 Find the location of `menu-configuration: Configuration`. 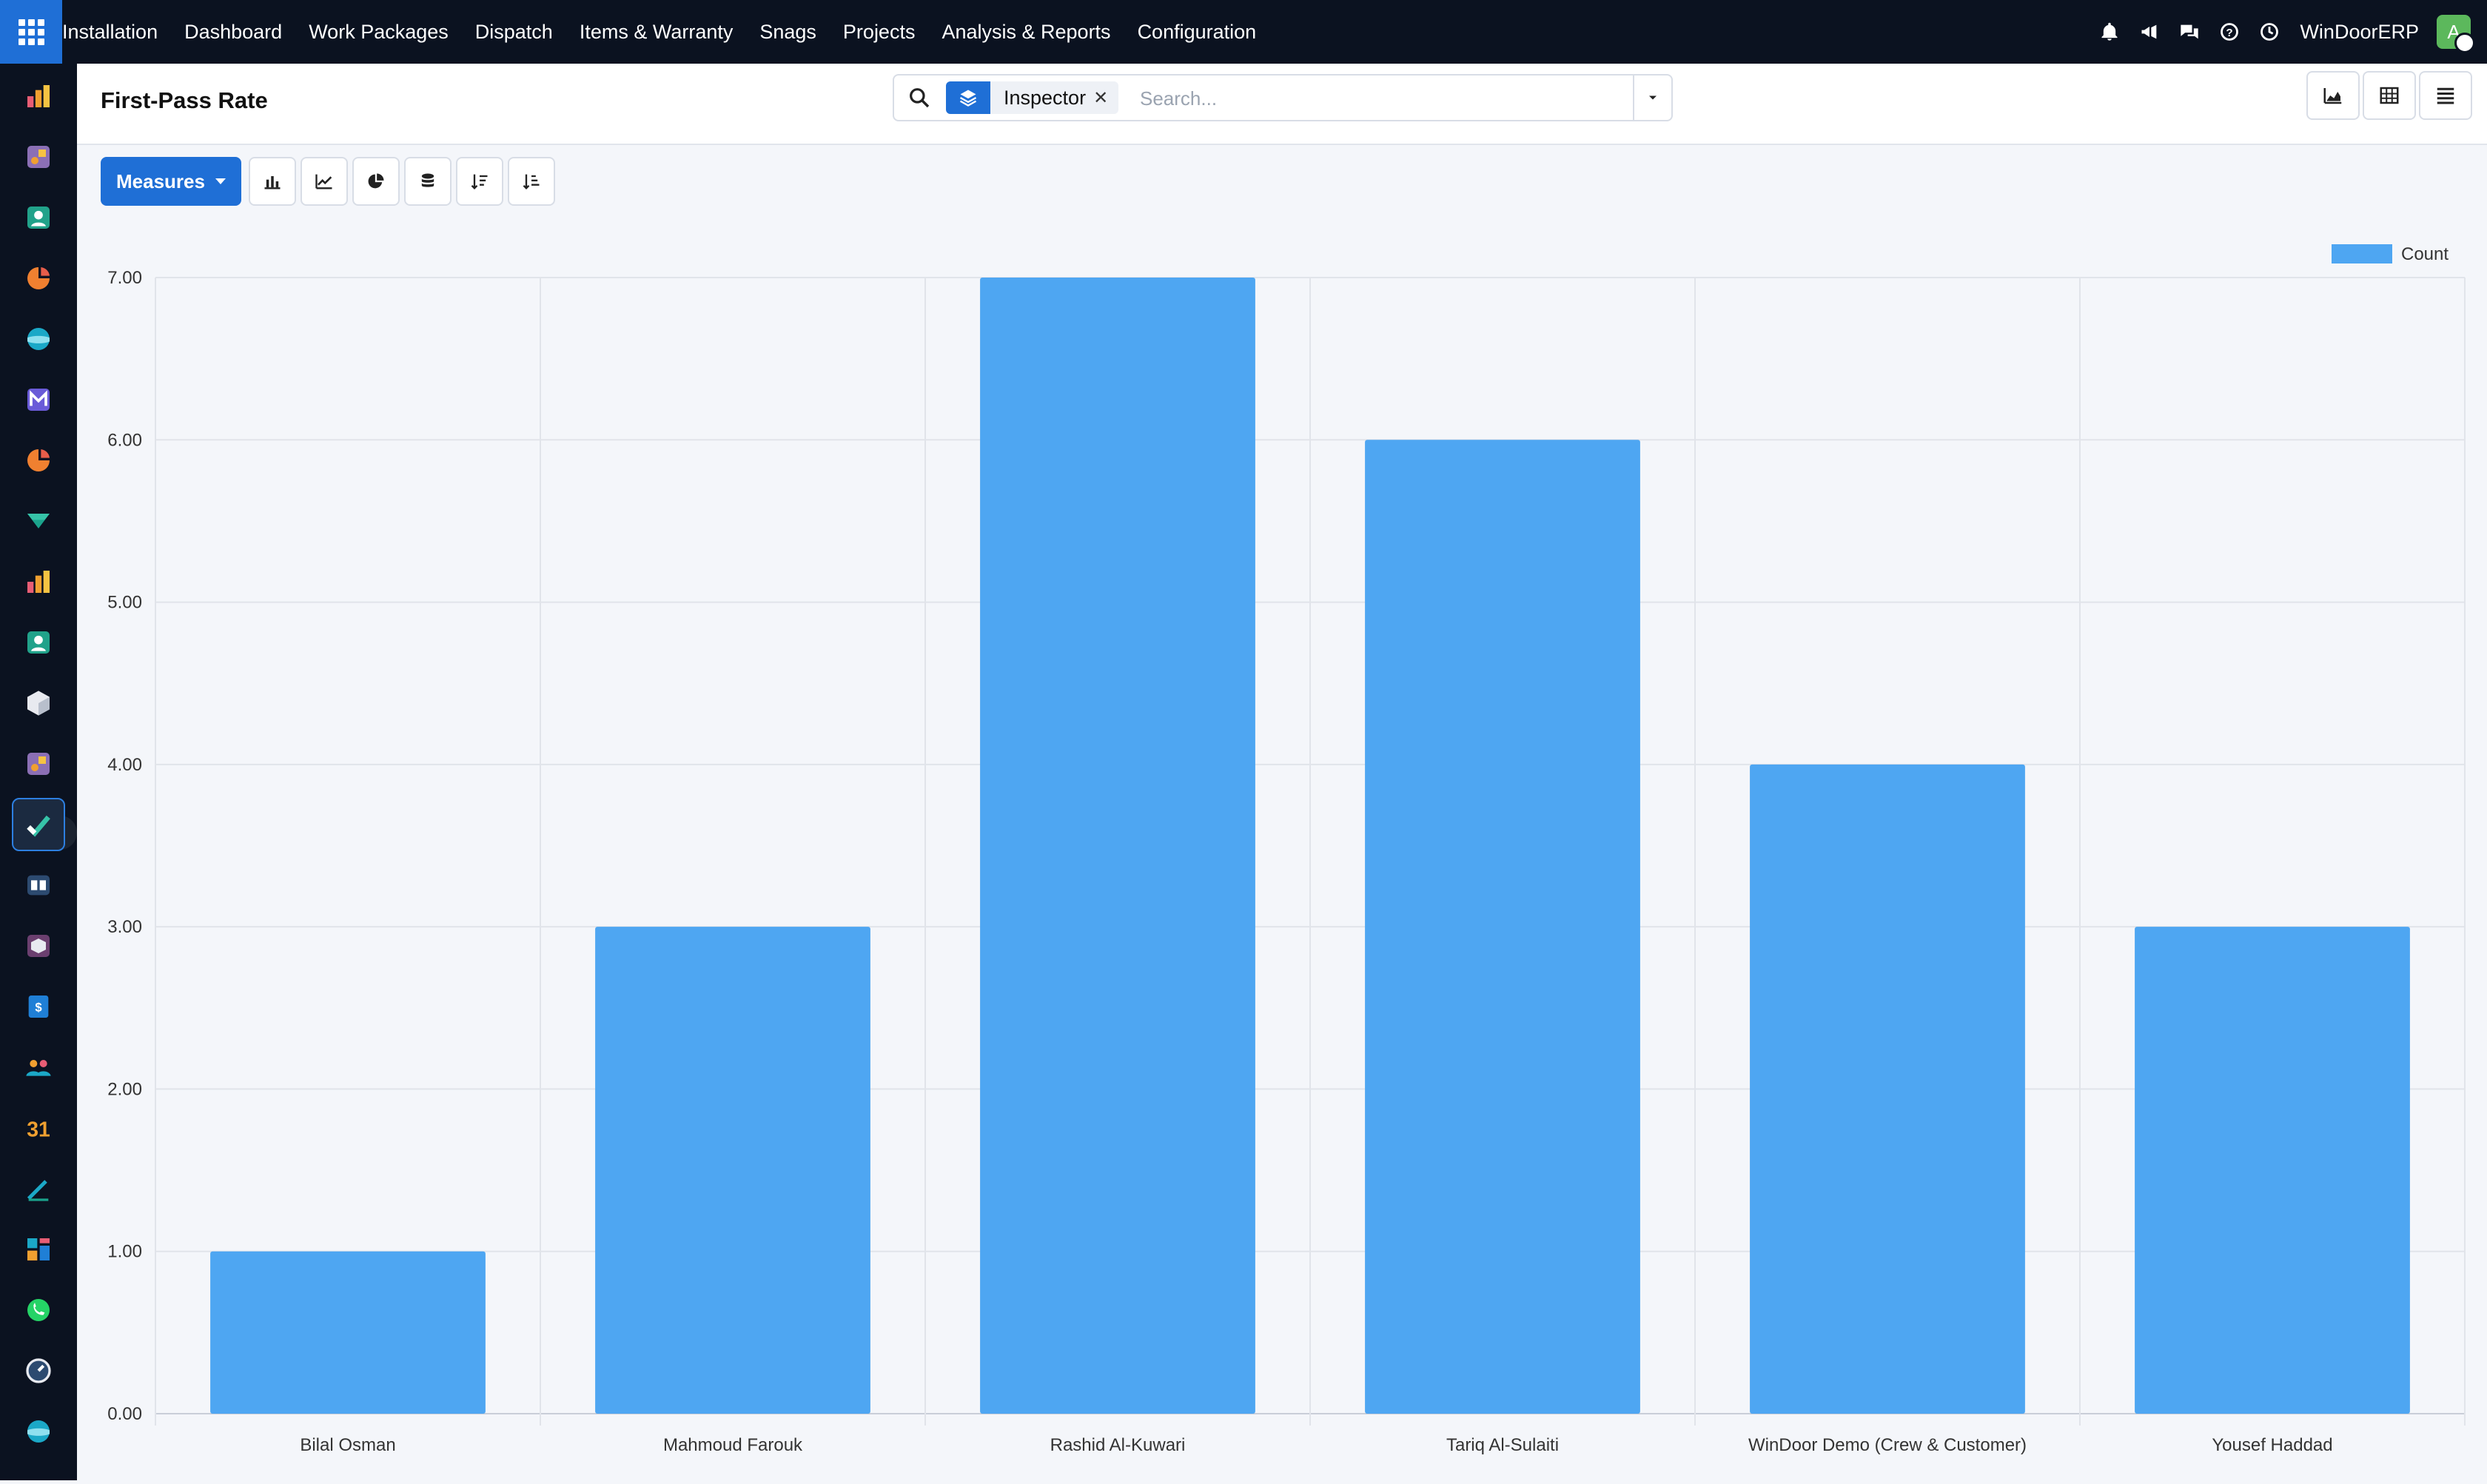

menu-configuration: Configuration is located at coordinates (1197, 32).